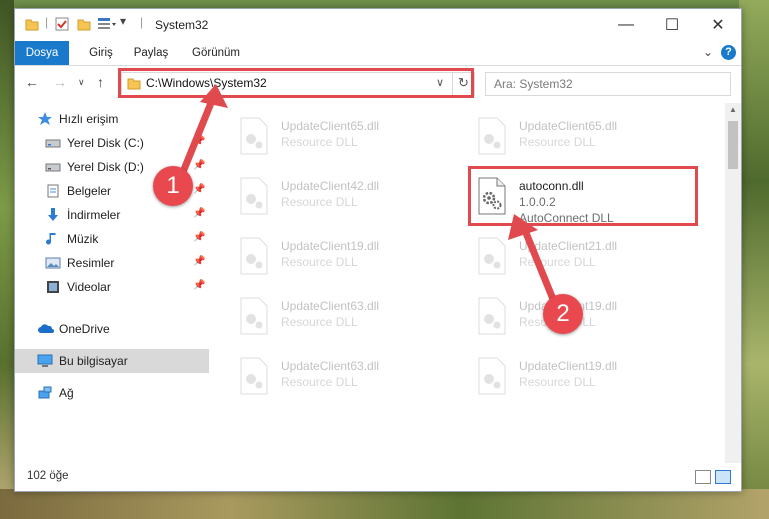 The width and height of the screenshot is (769, 519). What do you see at coordinates (563, 314) in the screenshot?
I see `step-badge-2: 2` at bounding box center [563, 314].